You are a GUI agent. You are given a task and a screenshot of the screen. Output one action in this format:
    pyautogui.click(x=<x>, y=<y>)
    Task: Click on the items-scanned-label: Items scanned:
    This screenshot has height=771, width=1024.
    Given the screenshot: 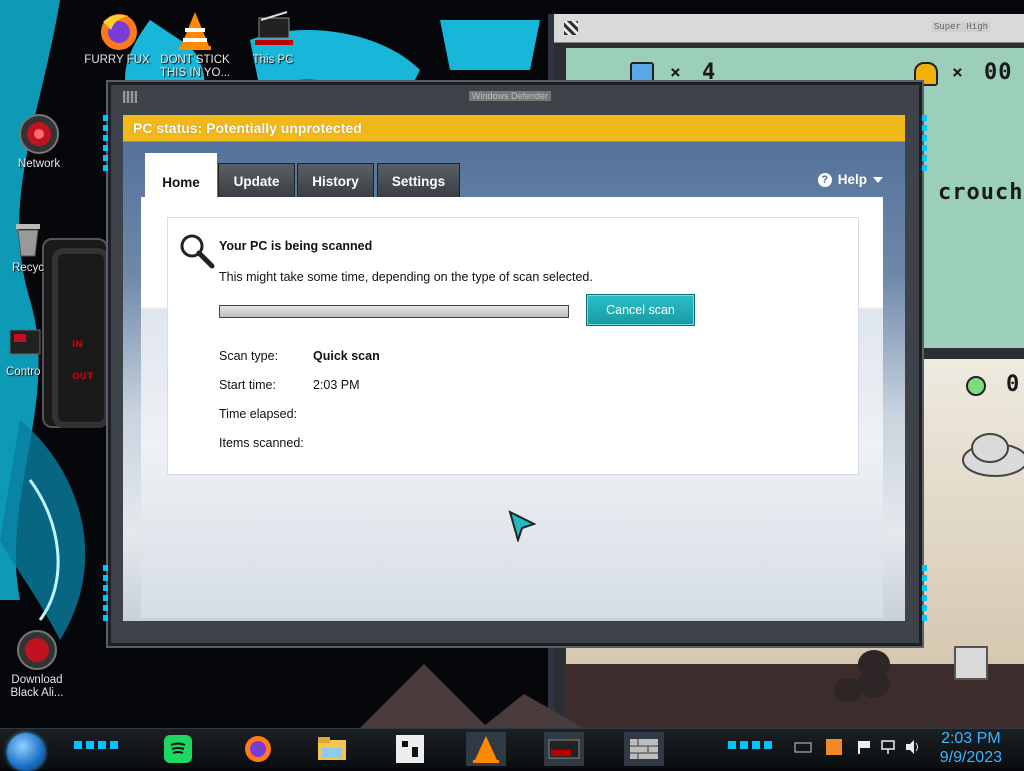 What is the action you would take?
    pyautogui.click(x=261, y=443)
    